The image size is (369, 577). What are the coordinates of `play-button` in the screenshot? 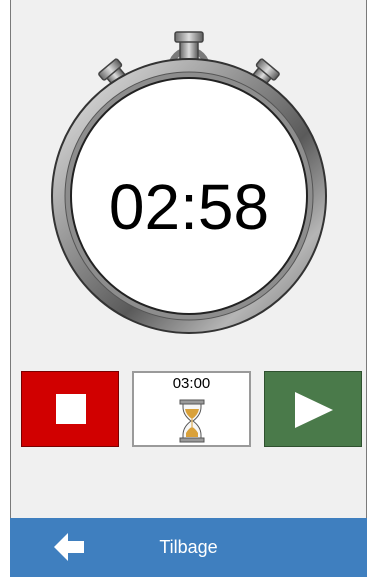 It's located at (313, 409).